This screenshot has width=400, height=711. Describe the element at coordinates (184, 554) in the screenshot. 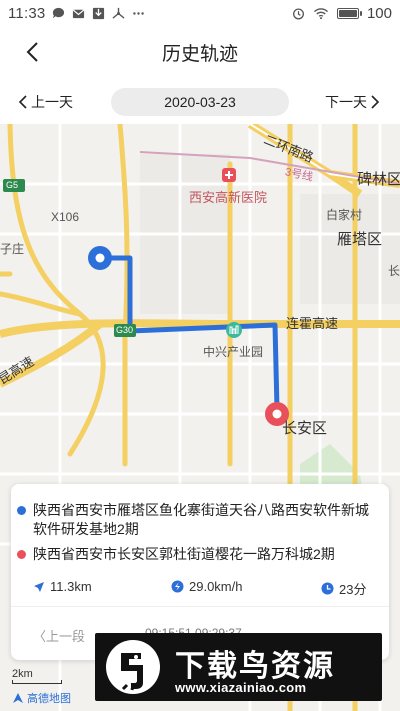

I see `end-address-text: 陕西省西安市长安区郭杜街道樱花一路万科城2期` at that location.